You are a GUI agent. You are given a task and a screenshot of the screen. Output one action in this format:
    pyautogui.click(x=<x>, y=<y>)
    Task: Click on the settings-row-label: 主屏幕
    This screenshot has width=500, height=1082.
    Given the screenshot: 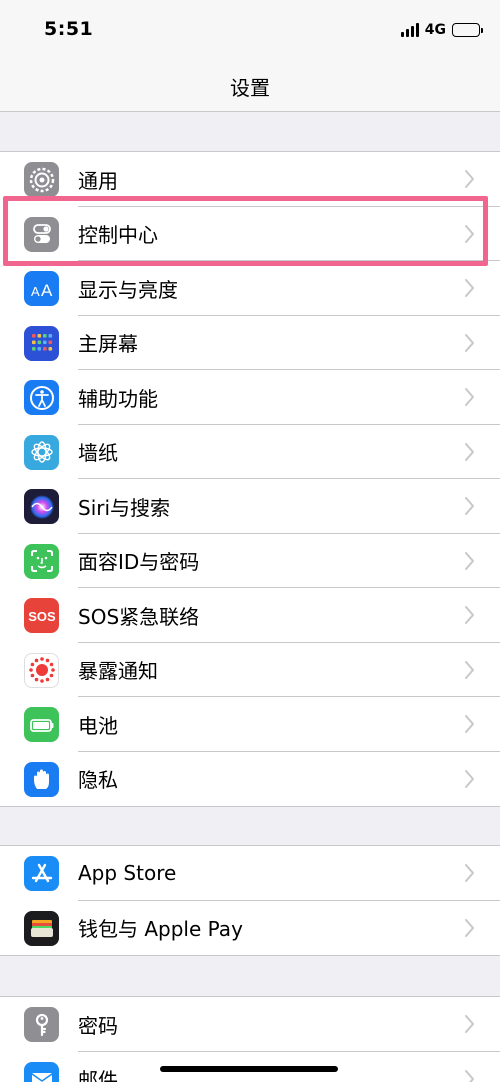 What is the action you would take?
    pyautogui.click(x=108, y=344)
    